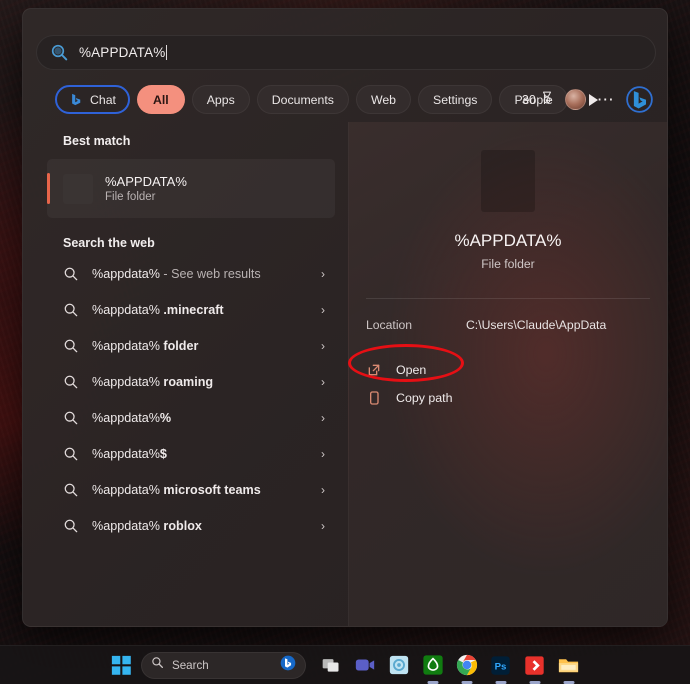 Image resolution: width=690 pixels, height=684 pixels. I want to click on filter-pill-apps-label: Apps, so click(220, 99).